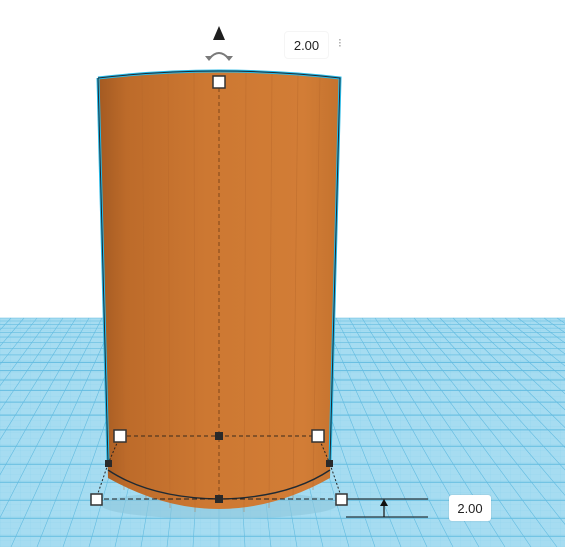  What do you see at coordinates (120, 436) in the screenshot?
I see `left-top-corner-handle` at bounding box center [120, 436].